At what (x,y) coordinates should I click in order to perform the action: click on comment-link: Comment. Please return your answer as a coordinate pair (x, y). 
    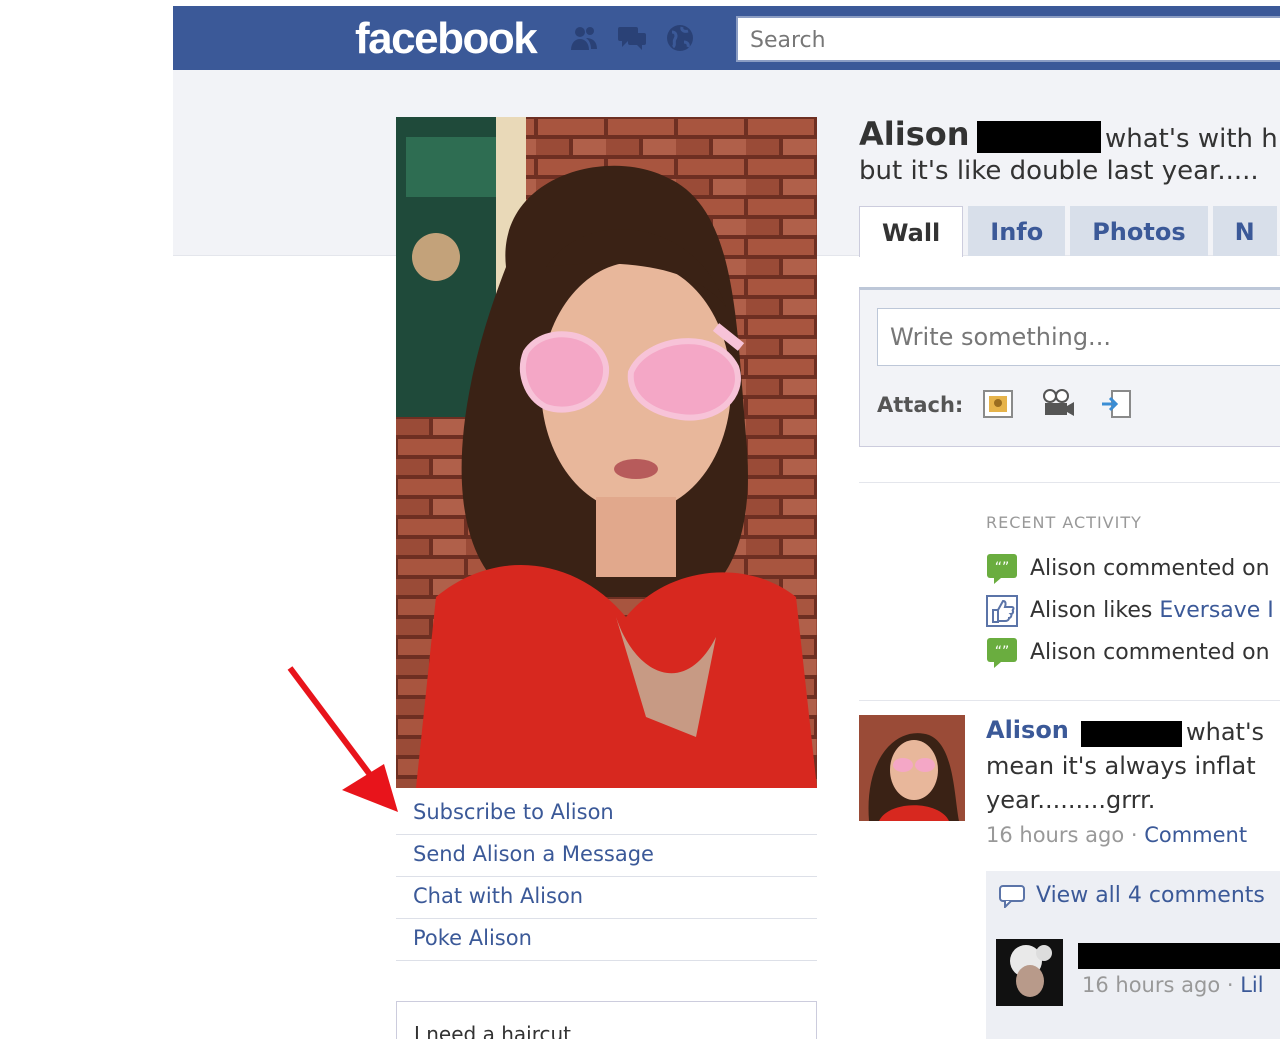
    Looking at the image, I should click on (1195, 835).